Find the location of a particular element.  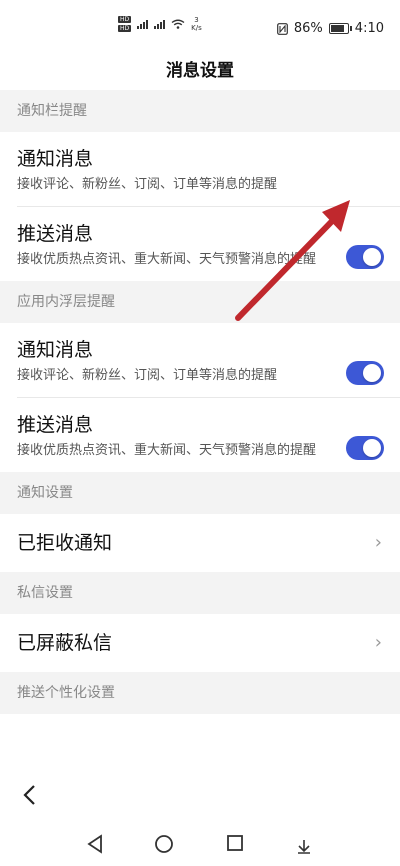

home-circle-icon is located at coordinates (164, 844).